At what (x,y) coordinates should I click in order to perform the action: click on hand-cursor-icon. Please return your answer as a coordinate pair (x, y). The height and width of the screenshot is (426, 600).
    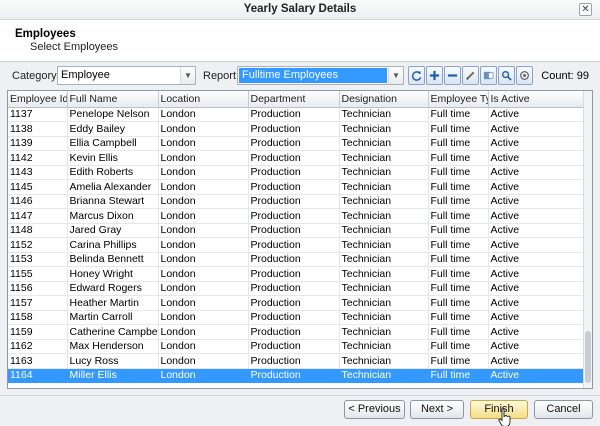
    Looking at the image, I should click on (504, 417).